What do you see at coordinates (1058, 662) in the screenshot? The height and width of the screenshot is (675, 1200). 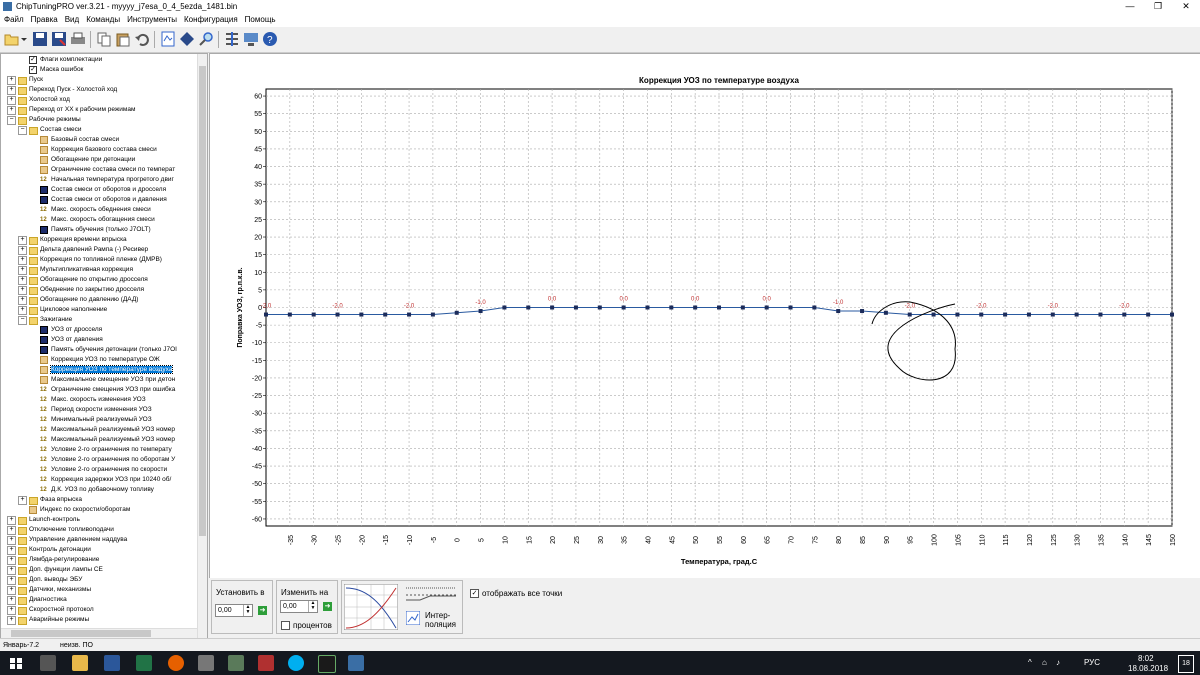 I see `volume-icon: ♪` at bounding box center [1058, 662].